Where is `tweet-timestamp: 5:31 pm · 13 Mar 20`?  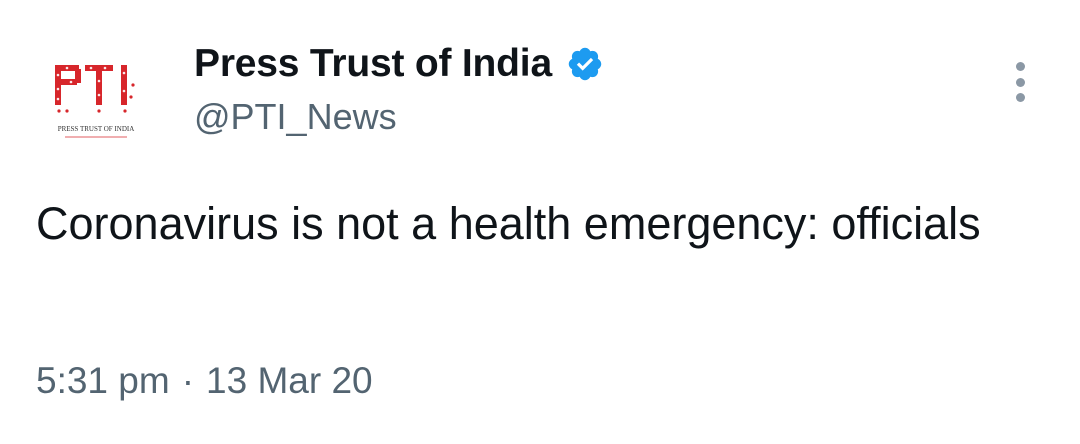 tweet-timestamp: 5:31 pm · 13 Mar 20 is located at coordinates (204, 381).